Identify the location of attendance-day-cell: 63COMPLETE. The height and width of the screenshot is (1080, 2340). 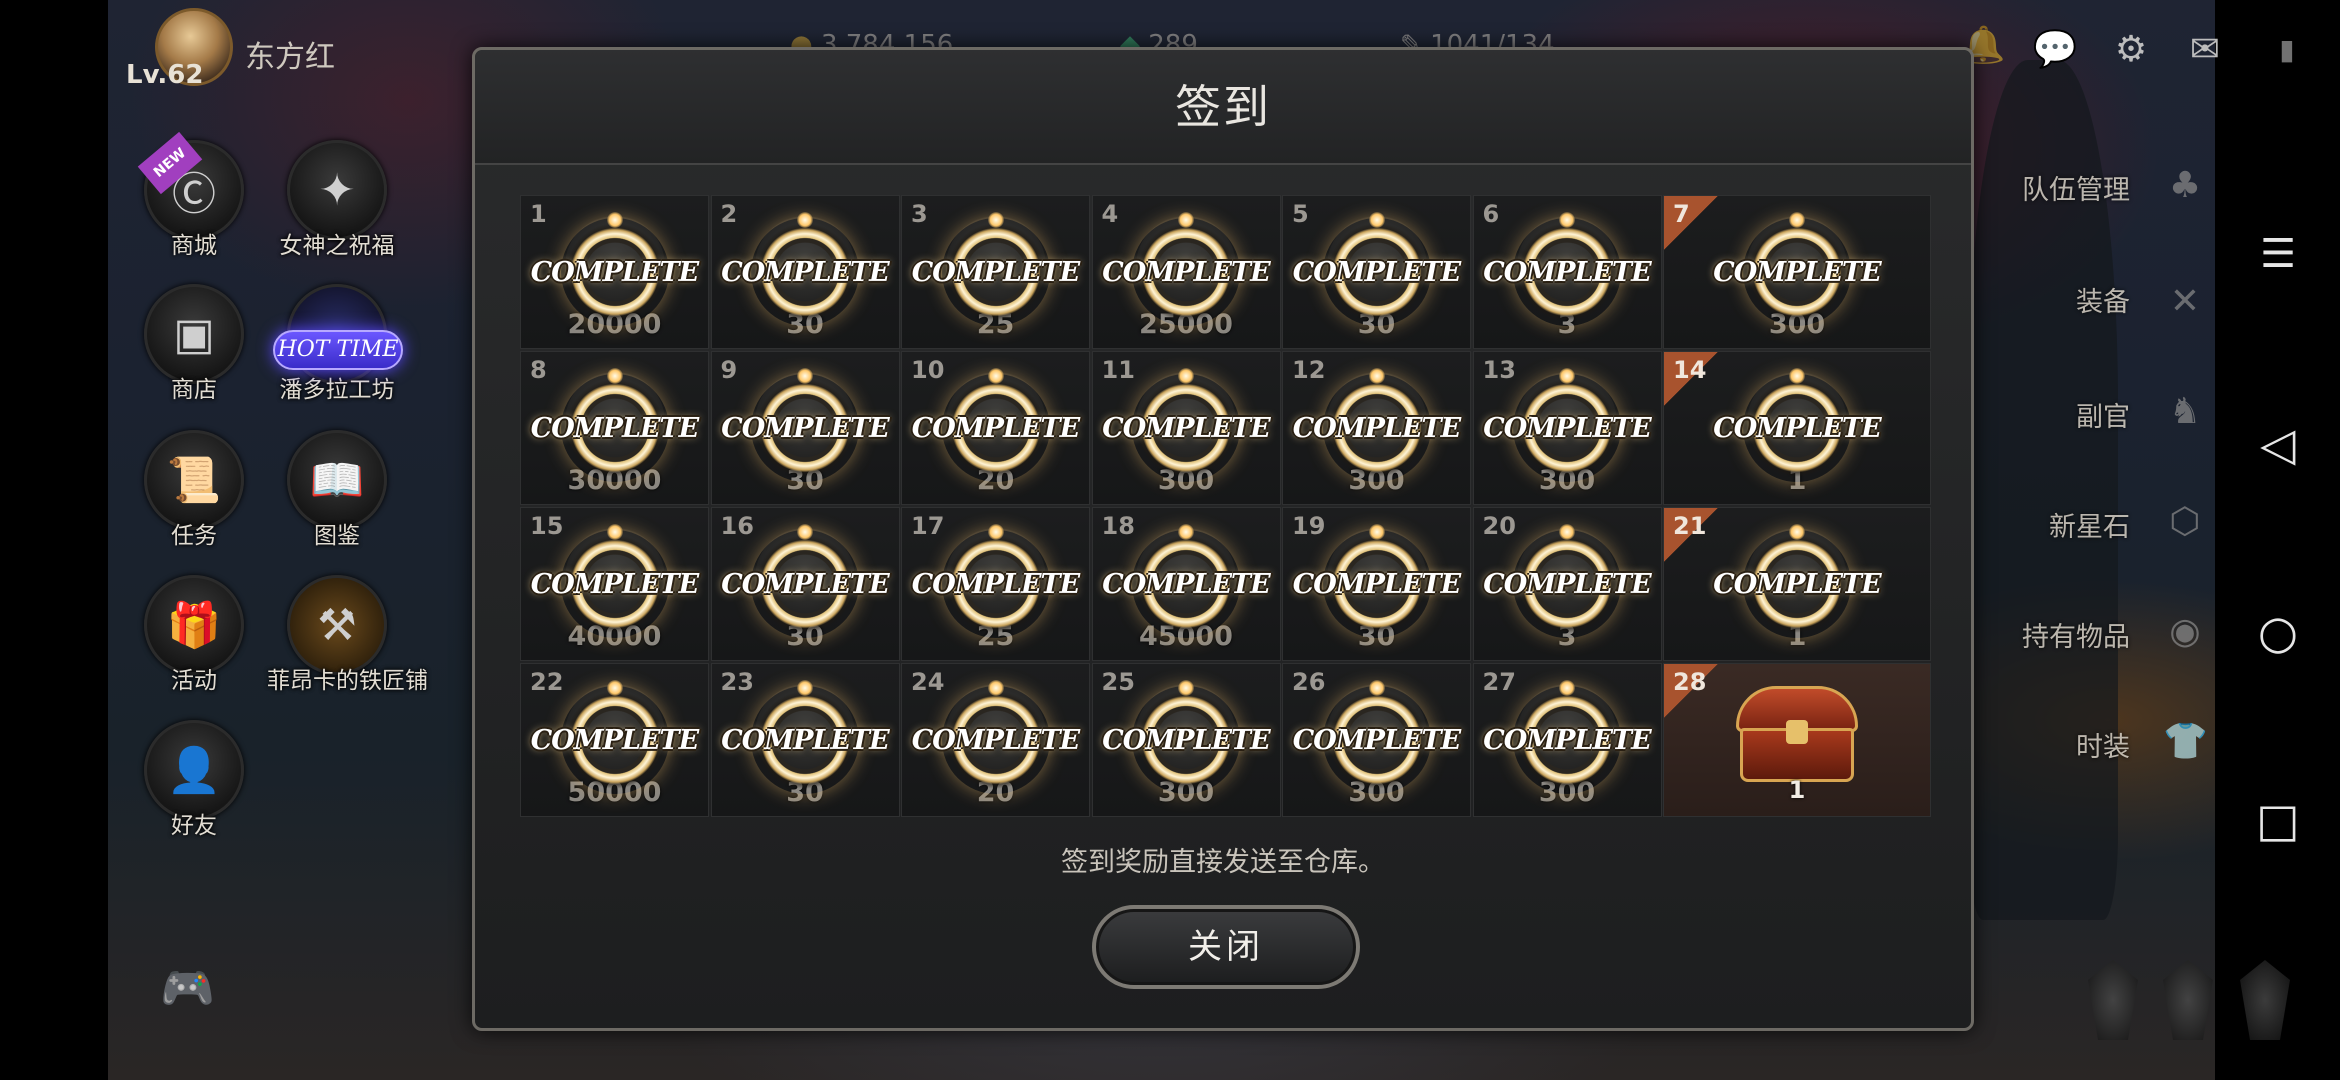
(1567, 272).